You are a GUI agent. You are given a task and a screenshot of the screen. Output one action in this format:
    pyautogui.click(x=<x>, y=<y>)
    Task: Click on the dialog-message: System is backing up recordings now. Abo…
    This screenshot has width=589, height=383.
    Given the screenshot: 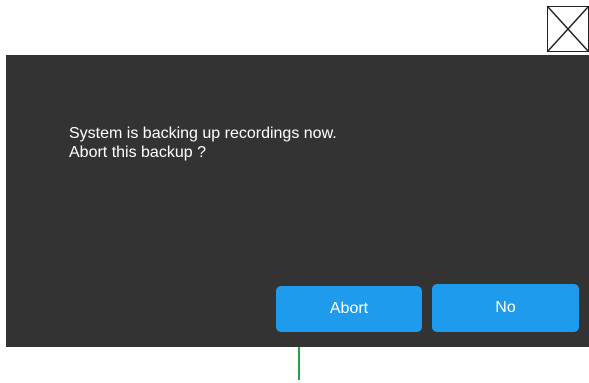 What is the action you would take?
    pyautogui.click(x=203, y=143)
    